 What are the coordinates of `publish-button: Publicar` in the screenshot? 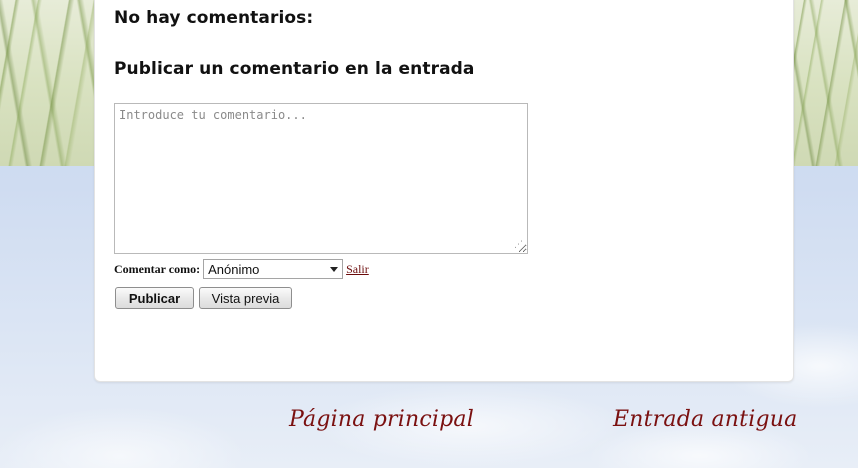 It's located at (154, 298).